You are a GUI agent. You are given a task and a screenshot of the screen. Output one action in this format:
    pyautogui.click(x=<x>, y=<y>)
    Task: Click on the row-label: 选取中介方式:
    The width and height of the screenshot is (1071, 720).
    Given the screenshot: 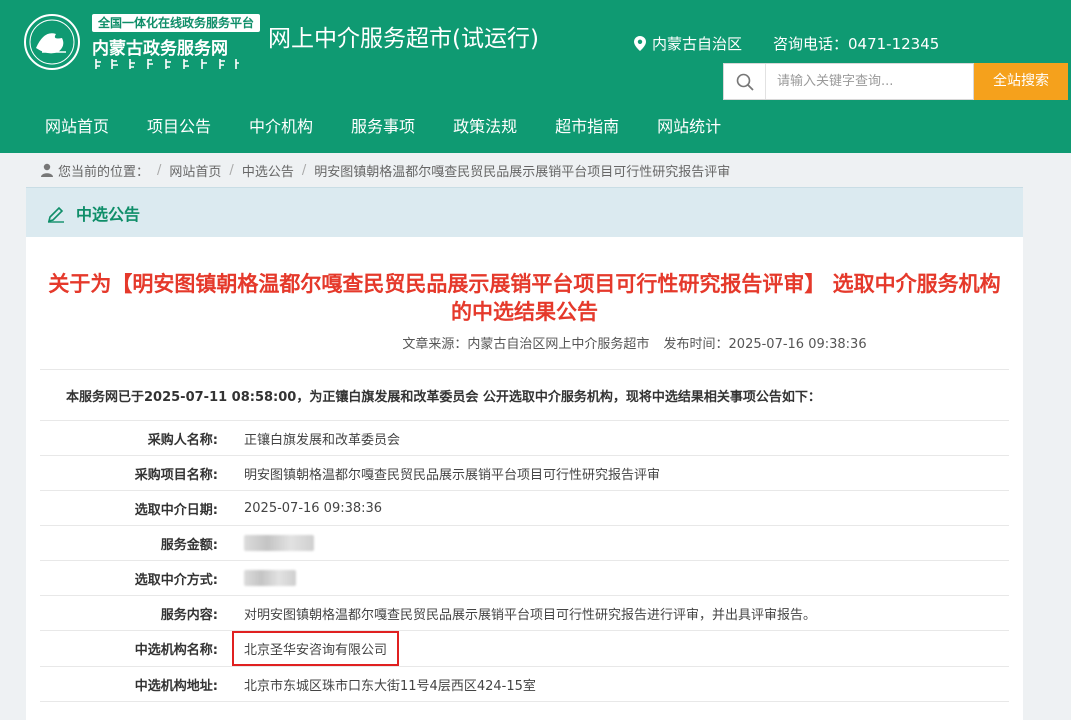 What is the action you would take?
    pyautogui.click(x=135, y=578)
    